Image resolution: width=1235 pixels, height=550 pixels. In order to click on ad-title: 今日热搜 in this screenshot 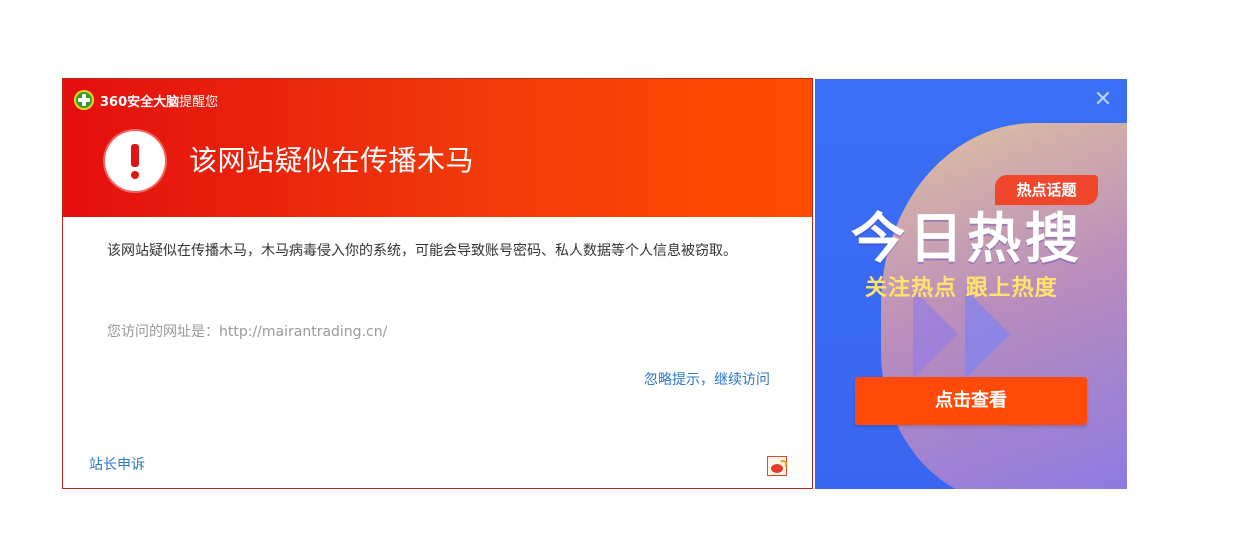, I will do `click(967, 238)`.